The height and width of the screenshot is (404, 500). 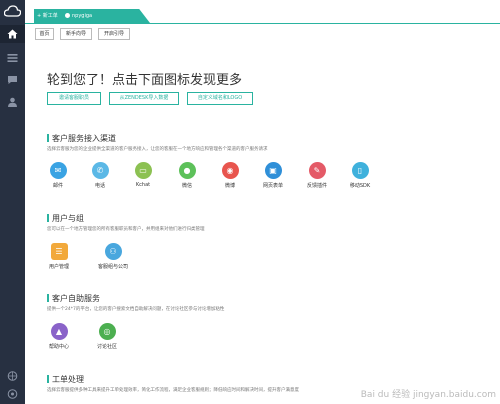 I want to click on channel-weibo: ◉ 微博, so click(x=230, y=175).